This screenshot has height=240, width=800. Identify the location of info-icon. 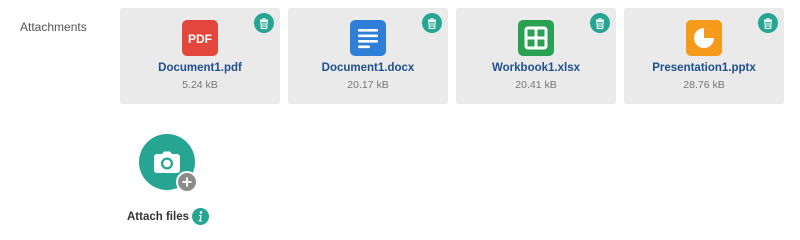
(200, 216).